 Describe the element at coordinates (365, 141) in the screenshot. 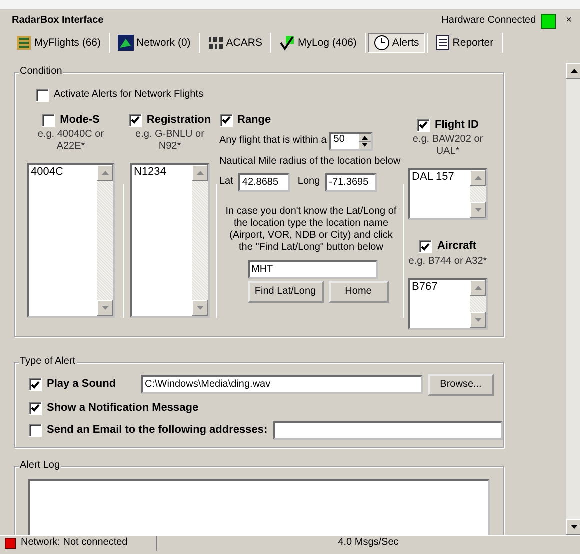

I see `spin-arrows-icon` at that location.